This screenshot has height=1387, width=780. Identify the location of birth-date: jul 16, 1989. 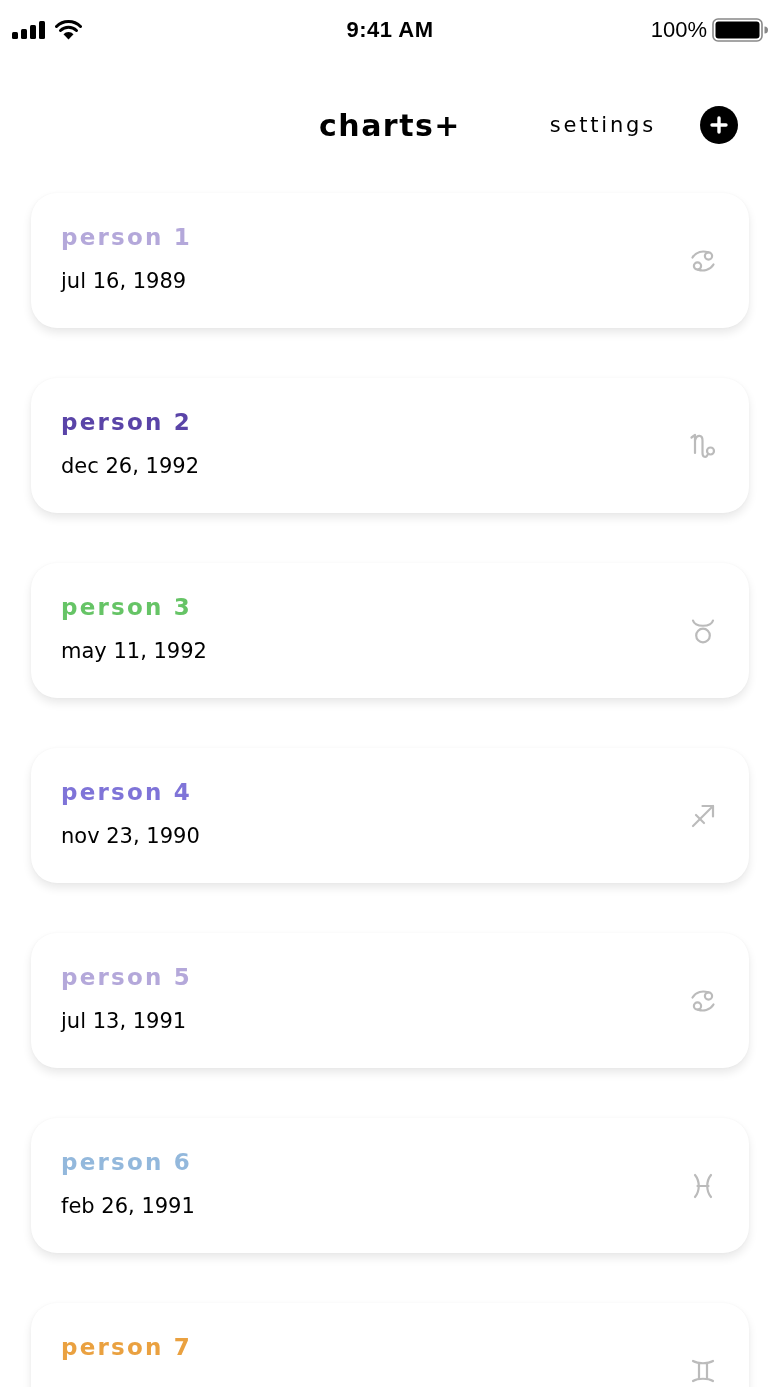
(124, 281).